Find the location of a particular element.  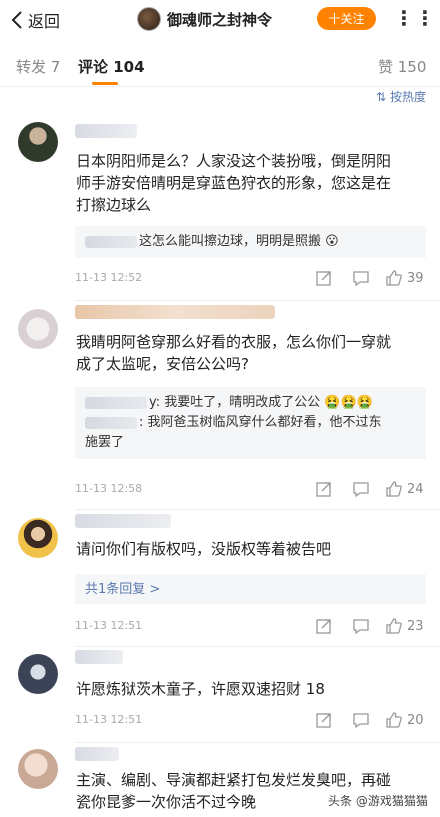

page-title: 御魂师之封神令 is located at coordinates (220, 19).